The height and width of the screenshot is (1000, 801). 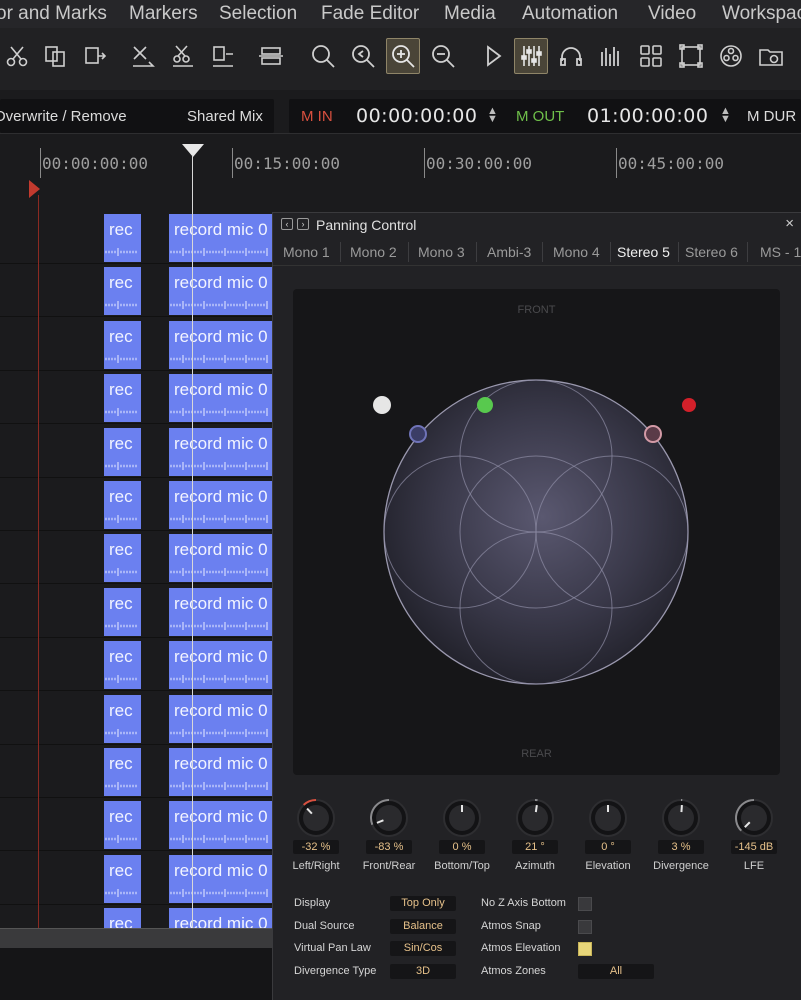 What do you see at coordinates (63, 116) in the screenshot?
I see `overwrite-remove-mode: Overwrite / Remove` at bounding box center [63, 116].